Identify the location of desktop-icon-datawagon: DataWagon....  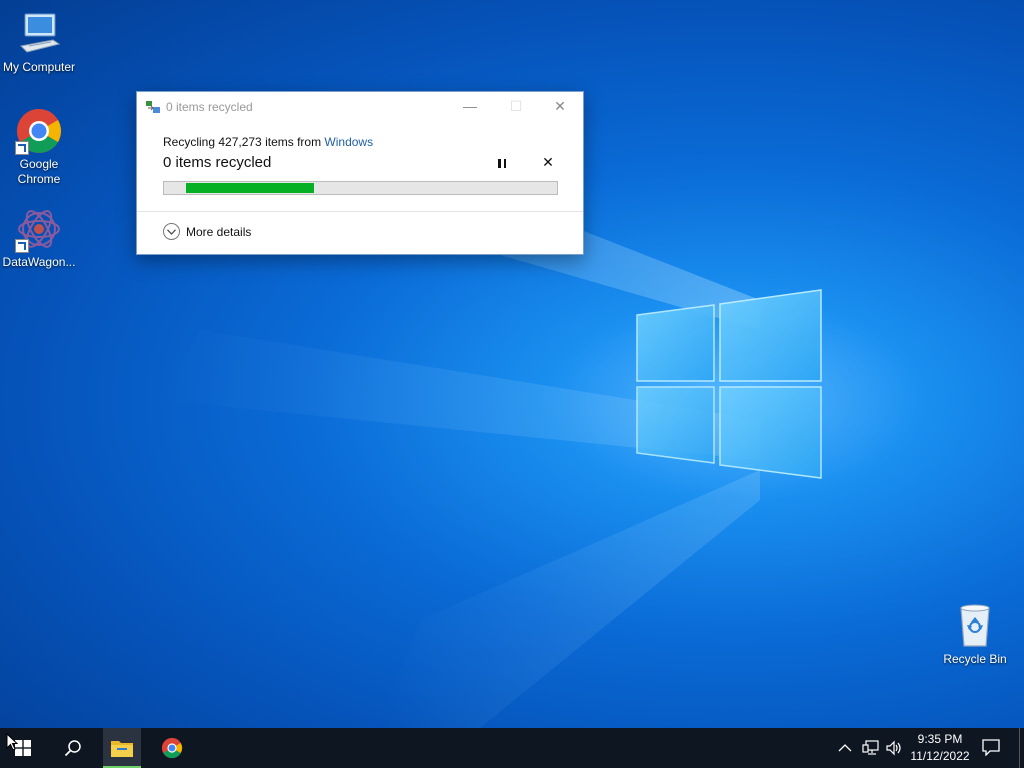
(39, 237).